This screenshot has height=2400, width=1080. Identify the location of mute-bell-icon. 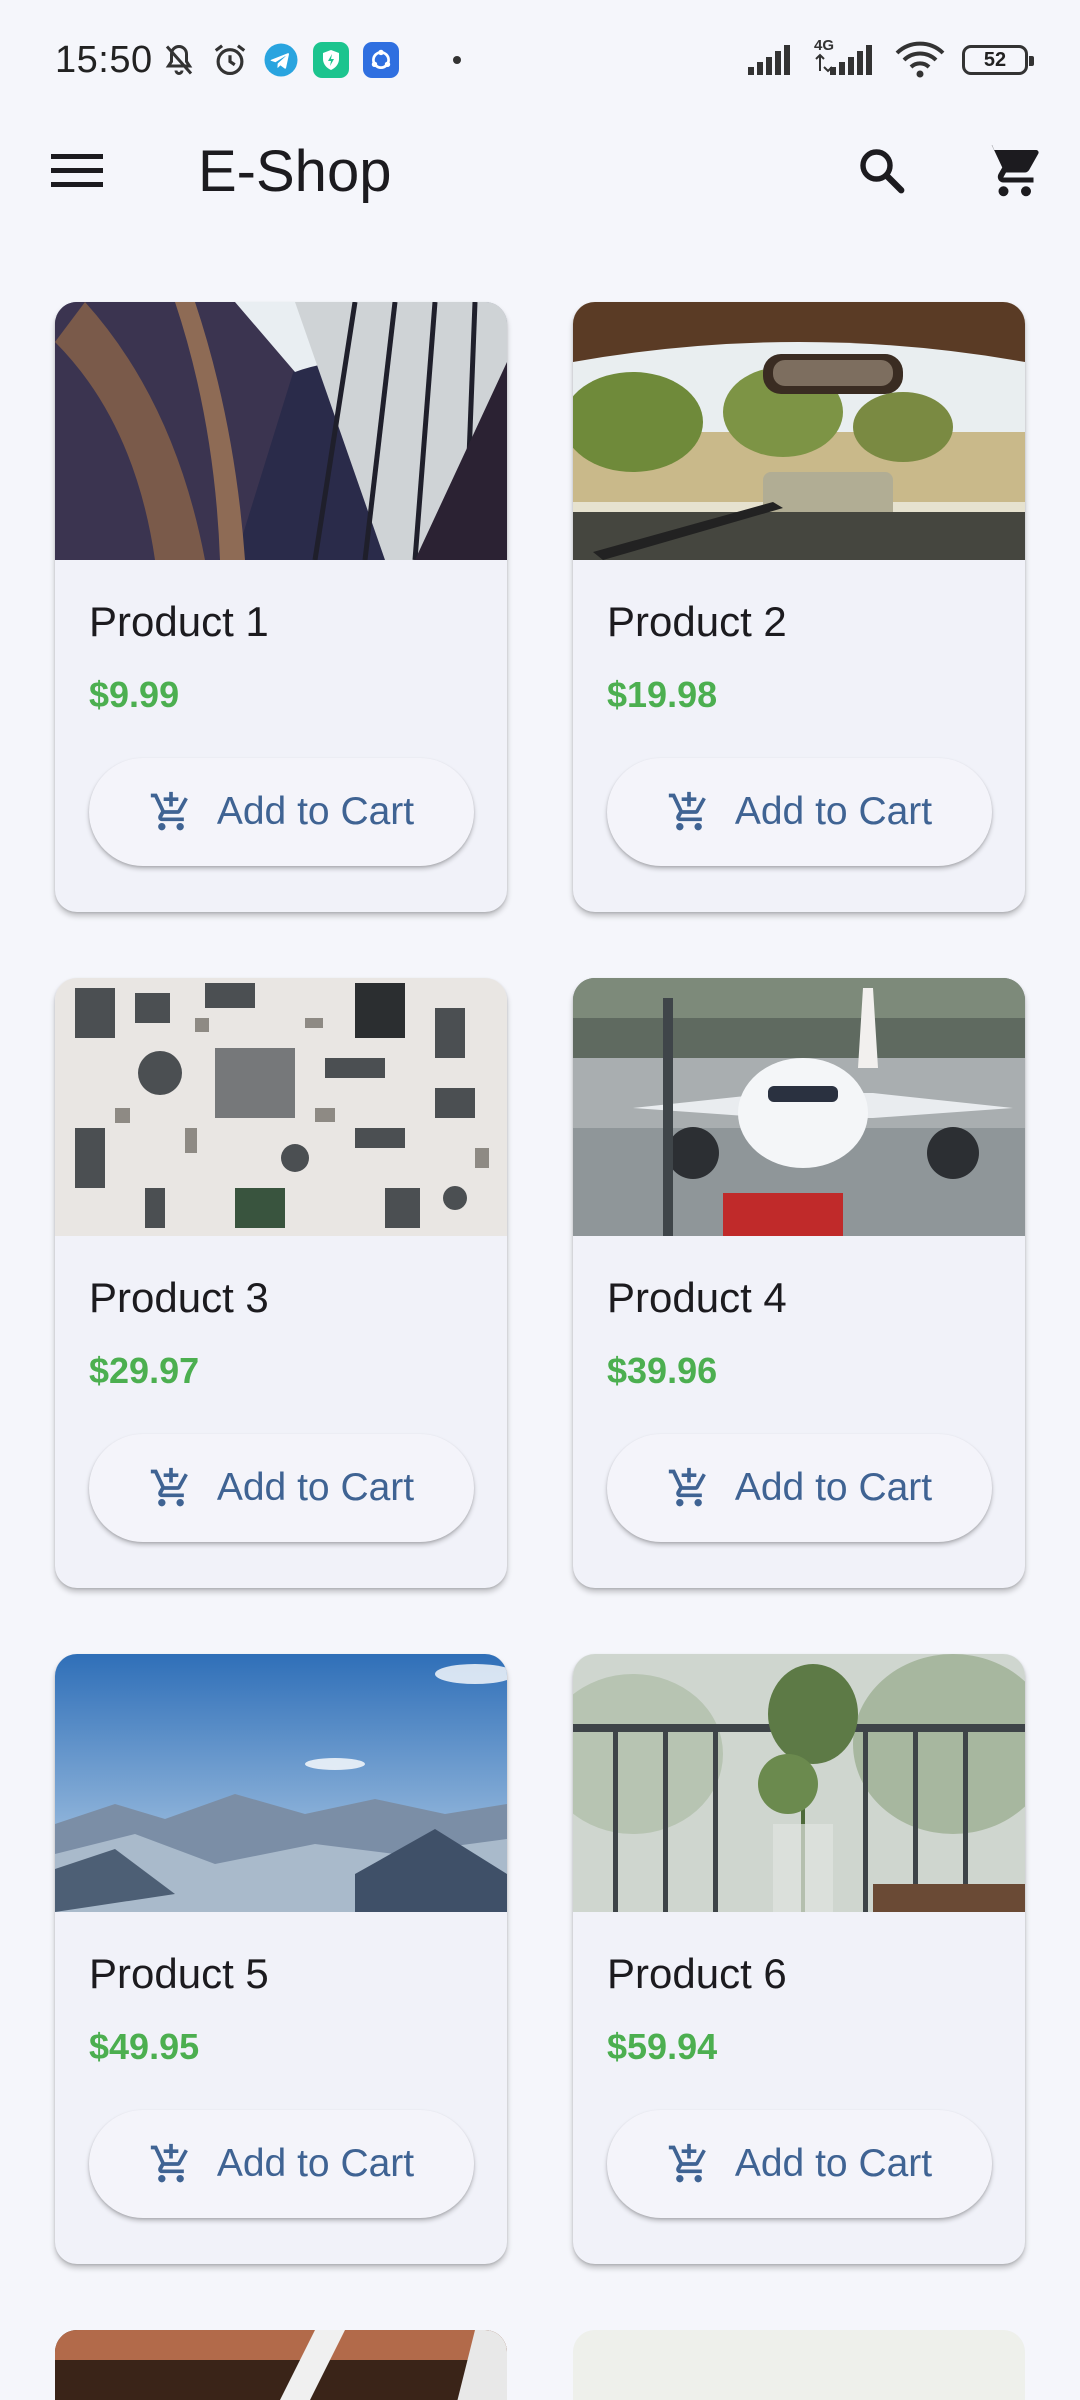
(179, 60).